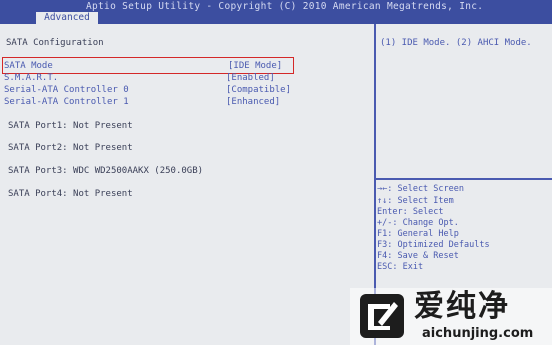 This screenshot has width=552, height=345. What do you see at coordinates (420, 189) in the screenshot?
I see `key-select-screen: →←: Select Screen` at bounding box center [420, 189].